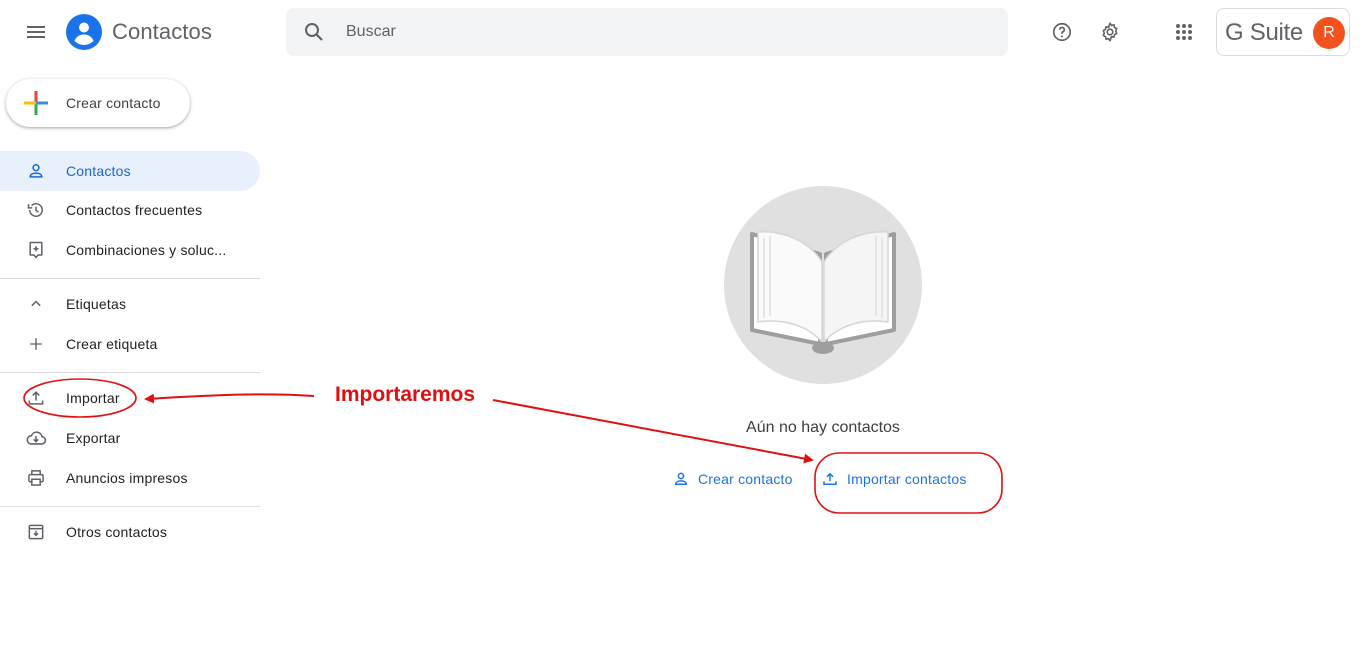  Describe the element at coordinates (36, 103) in the screenshot. I see `colorful-plus-icon` at that location.